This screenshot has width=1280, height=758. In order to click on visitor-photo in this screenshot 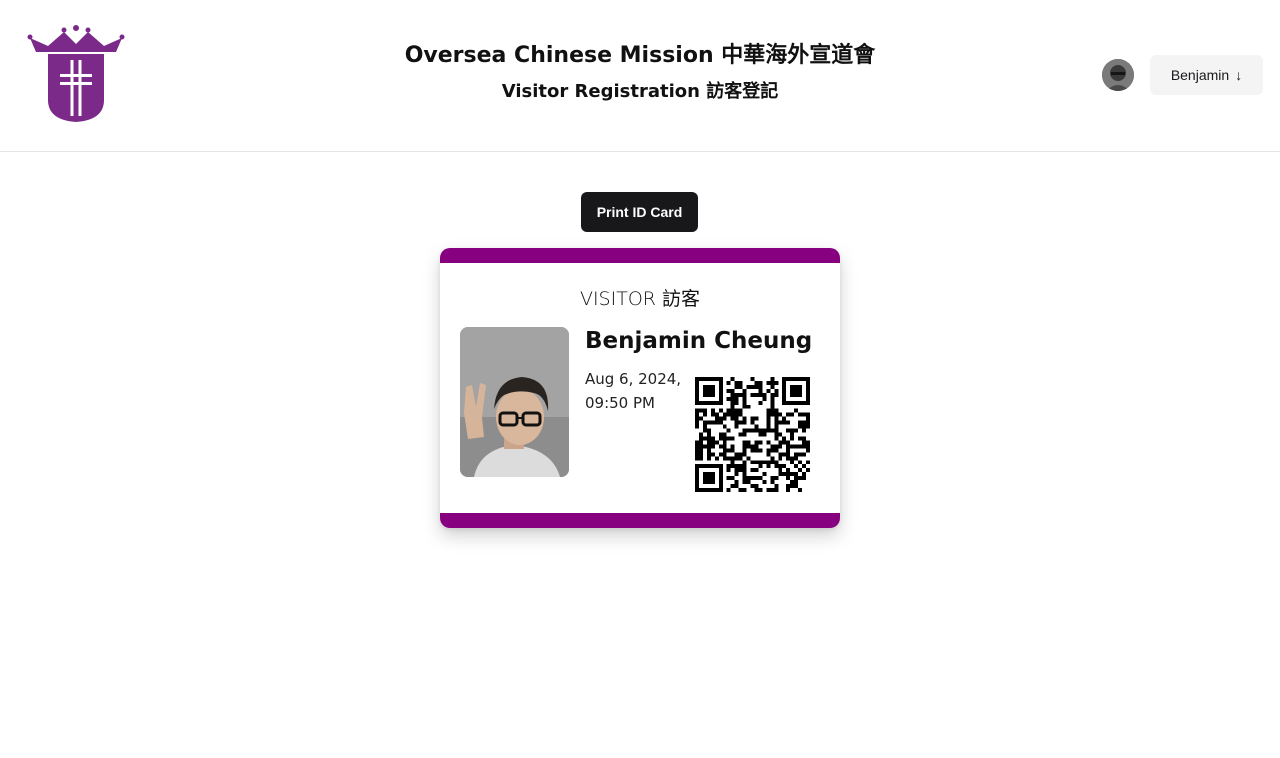, I will do `click(514, 402)`.